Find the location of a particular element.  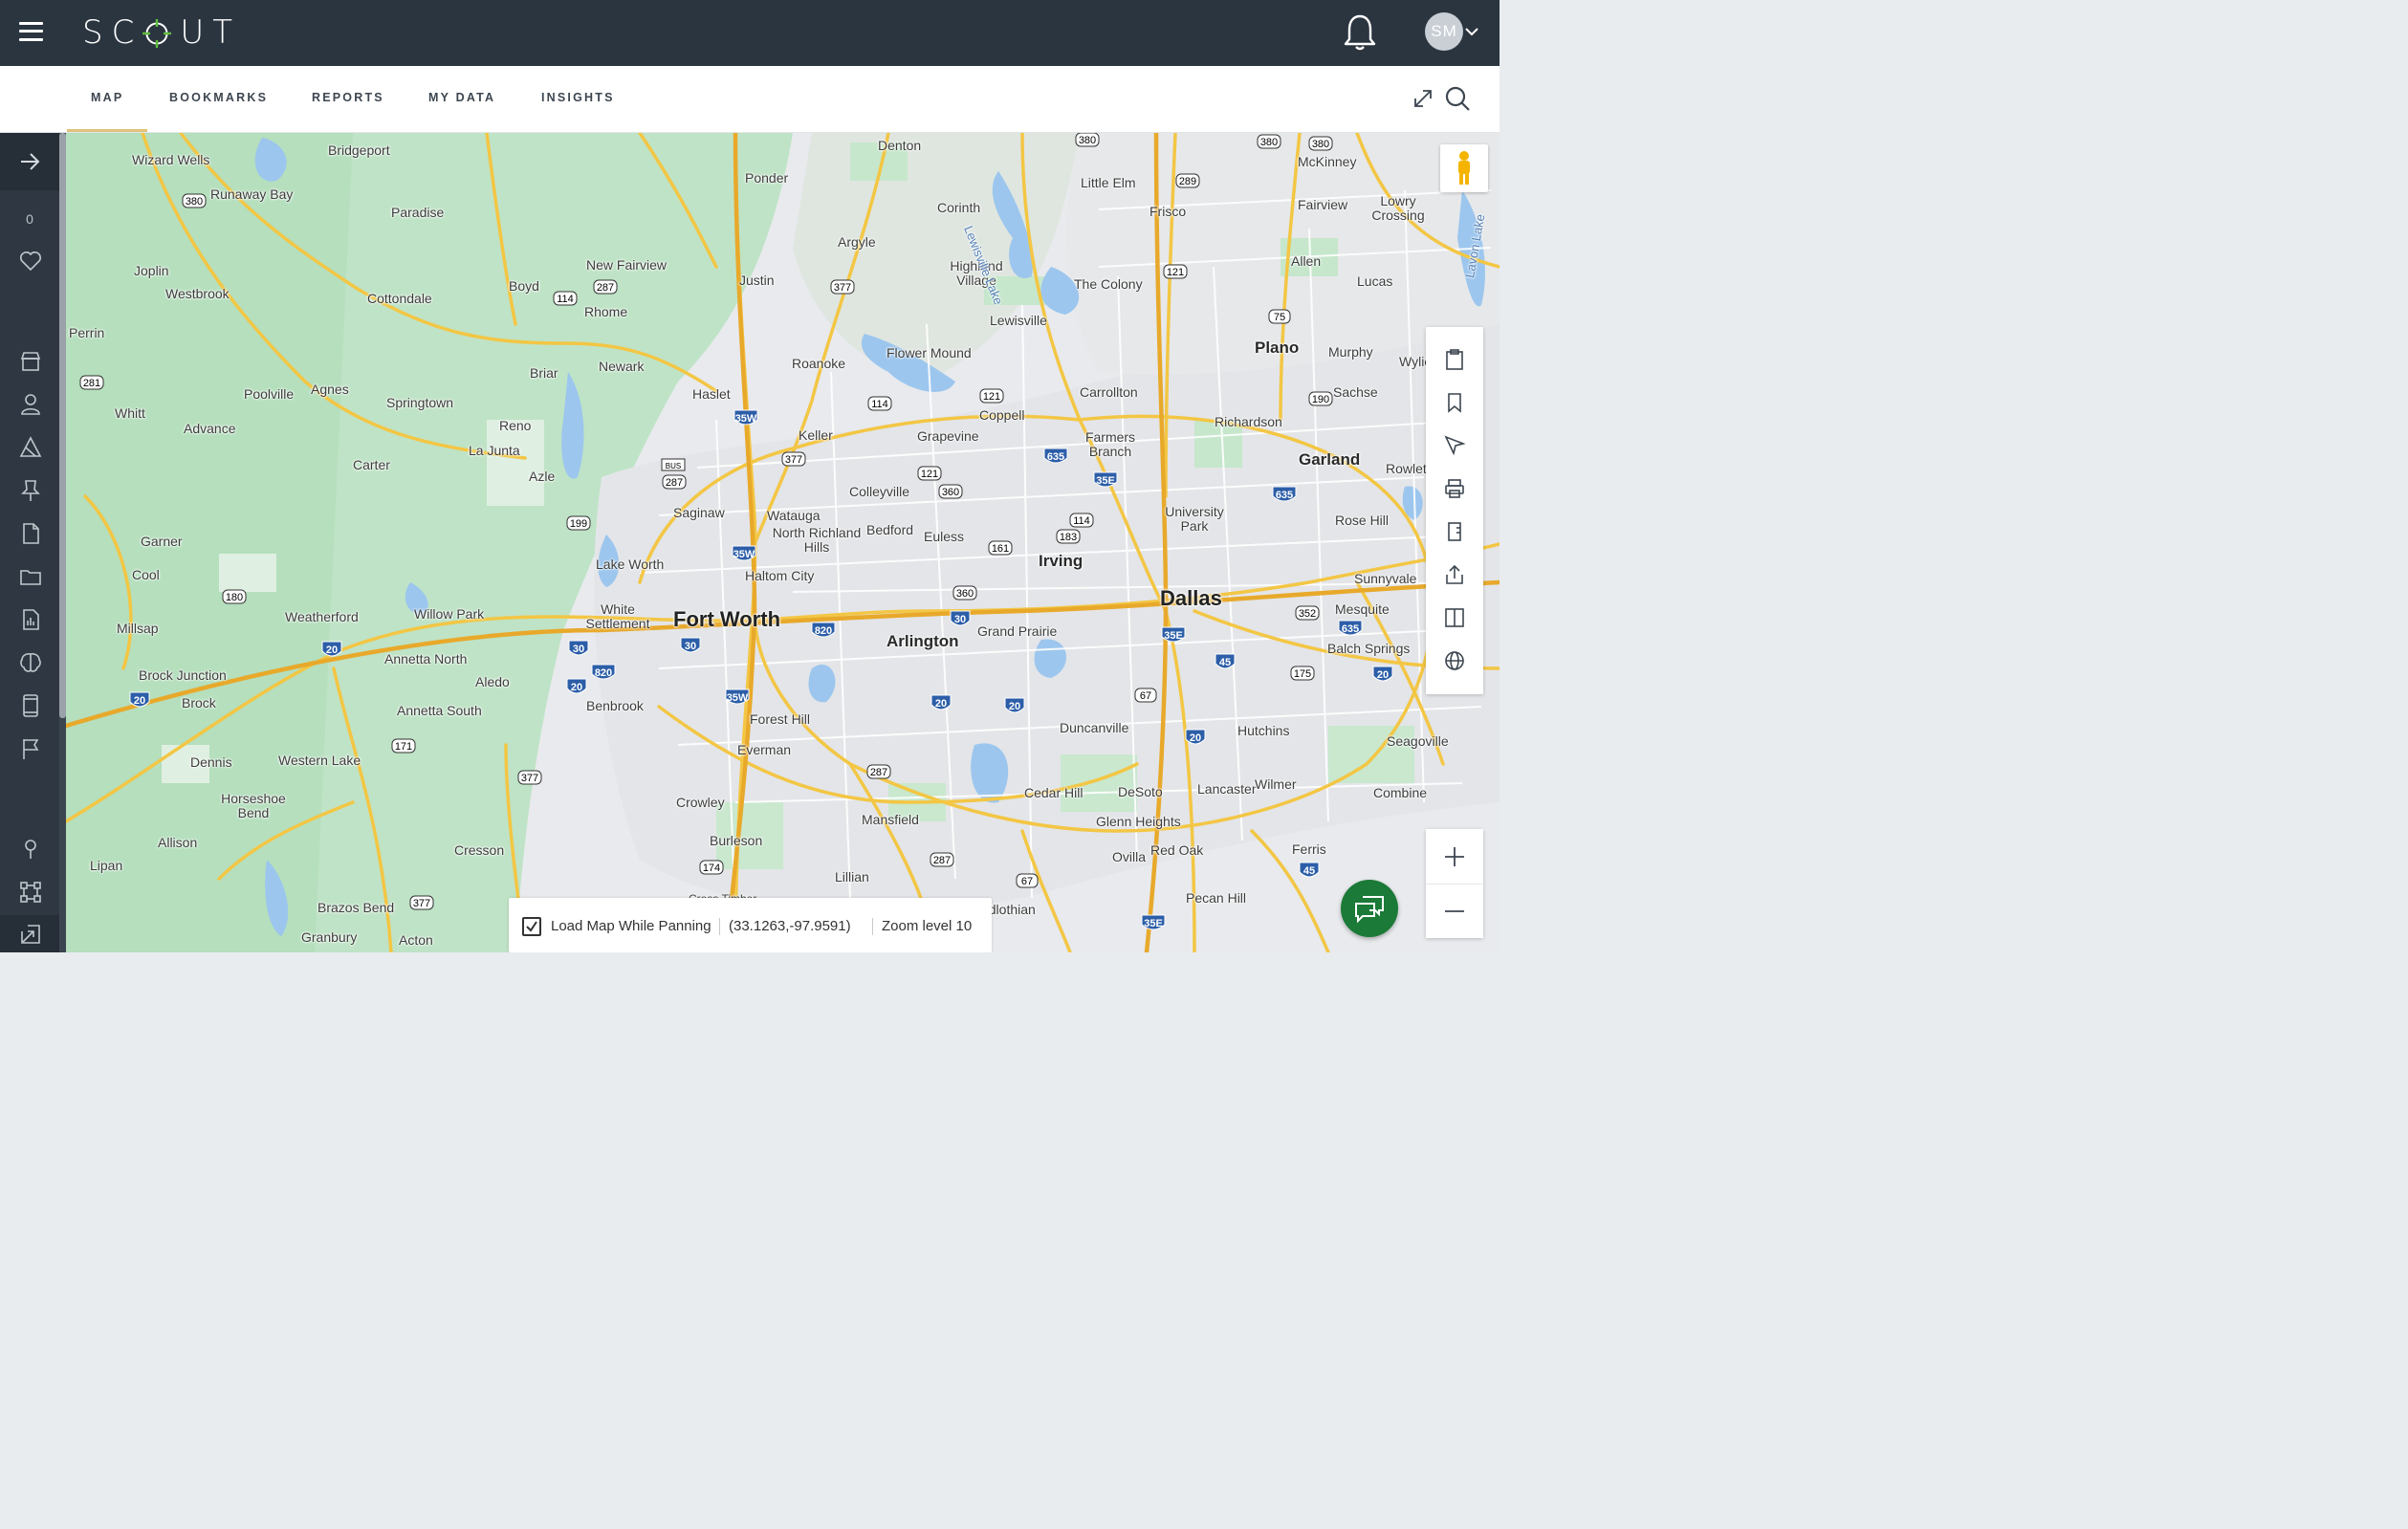

pushpin-icon is located at coordinates (31, 490).